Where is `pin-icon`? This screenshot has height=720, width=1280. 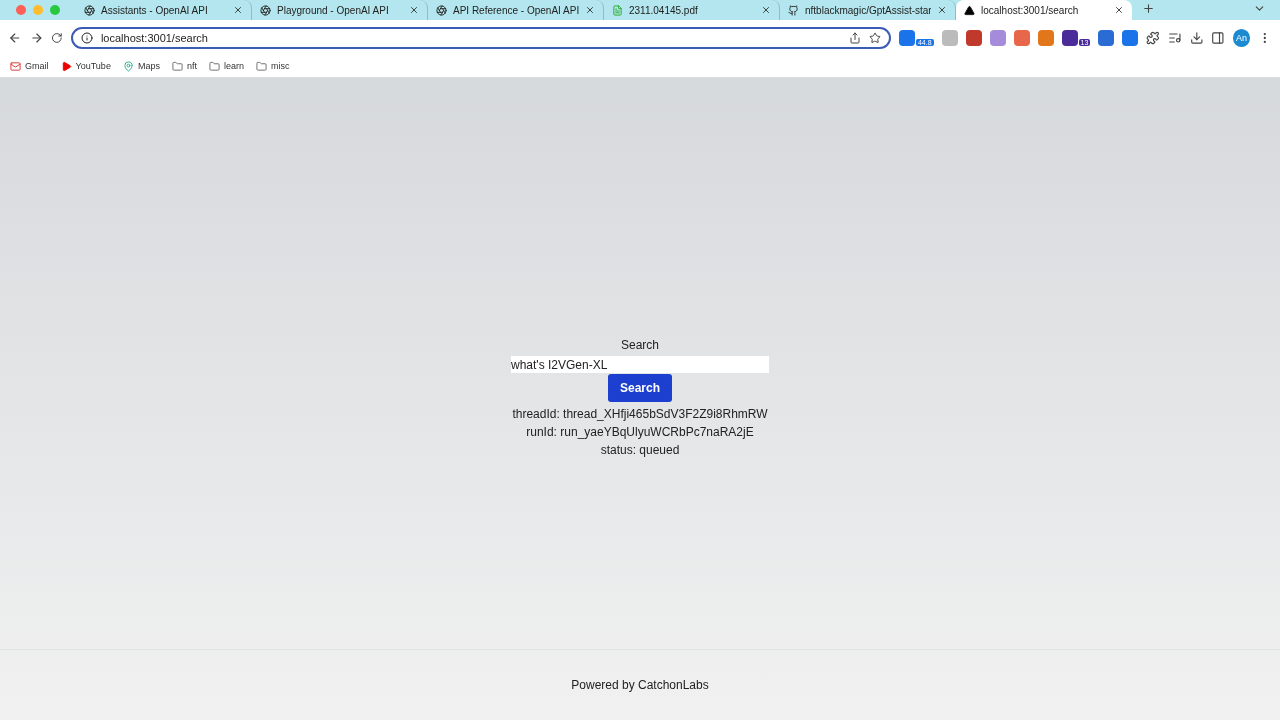 pin-icon is located at coordinates (128, 66).